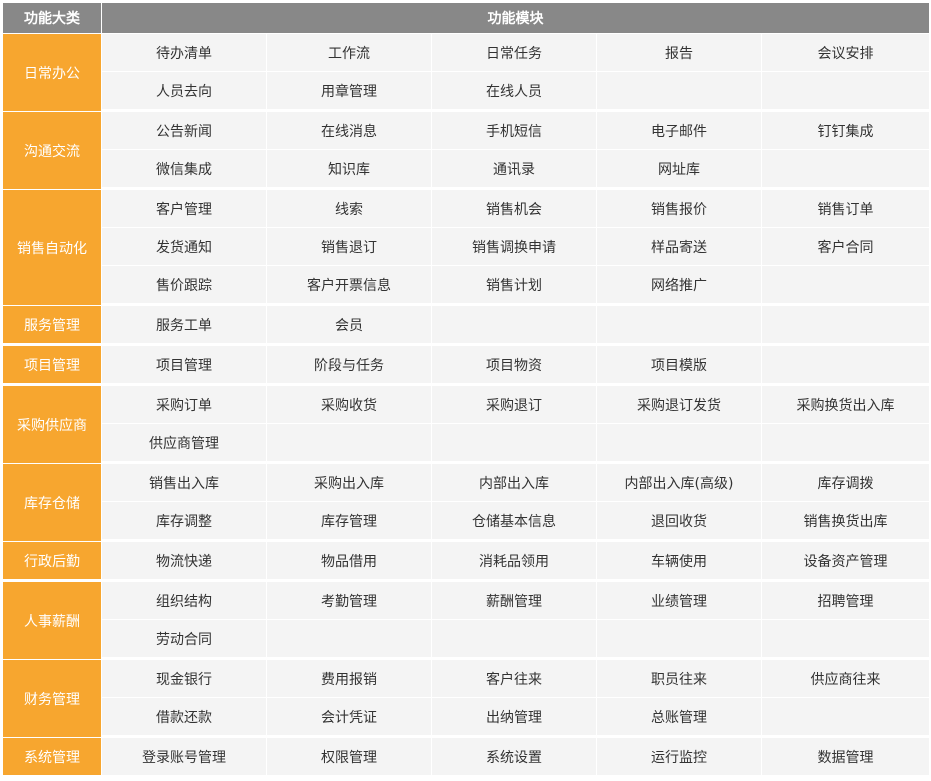 This screenshot has height=781, width=931. Describe the element at coordinates (679, 679) in the screenshot. I see `module-cell: 职员往来` at that location.